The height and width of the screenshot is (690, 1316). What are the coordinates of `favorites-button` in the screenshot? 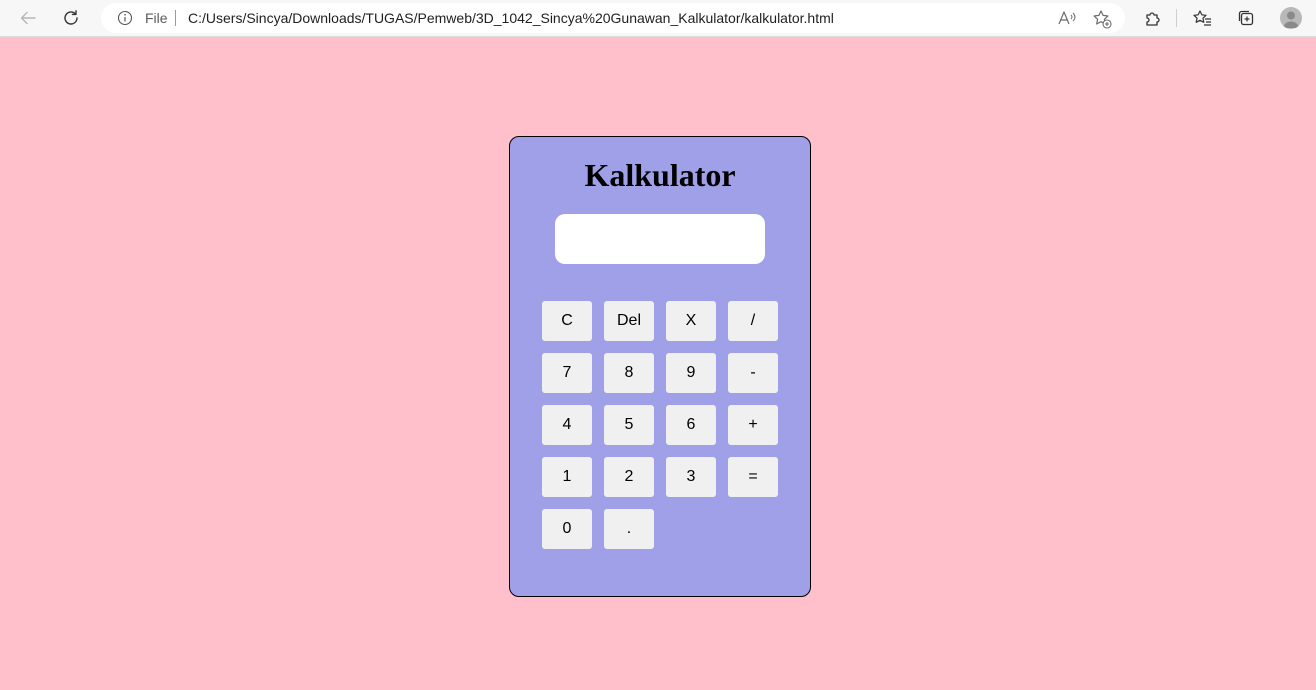 It's located at (1202, 18).